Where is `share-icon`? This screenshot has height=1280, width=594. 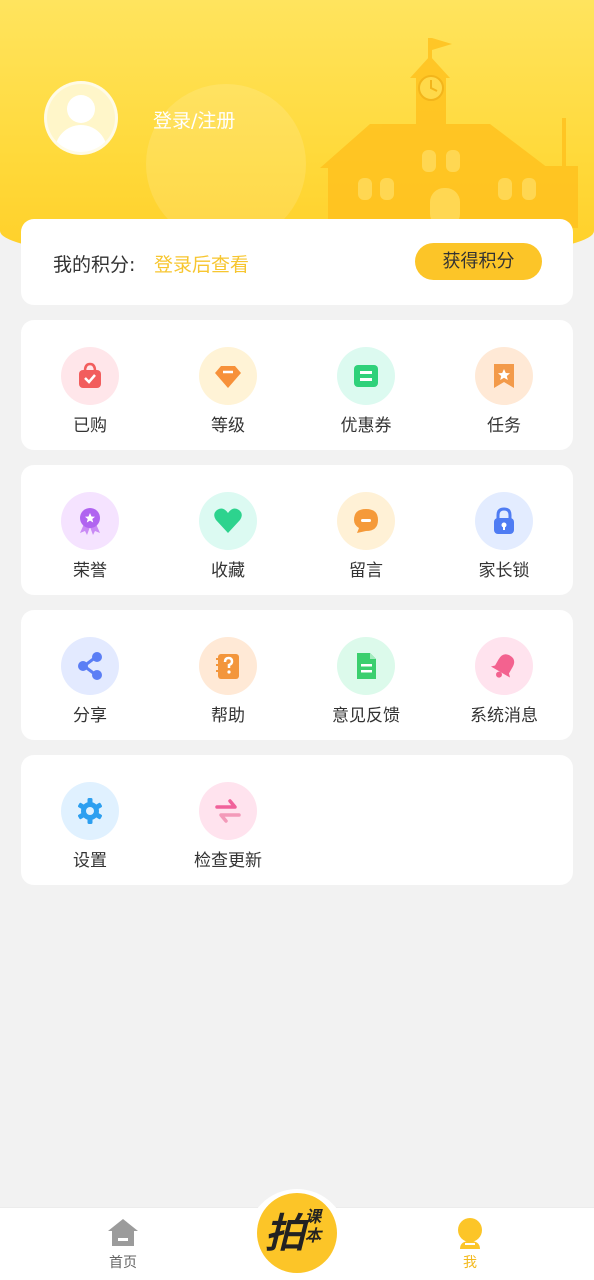
share-icon is located at coordinates (90, 666).